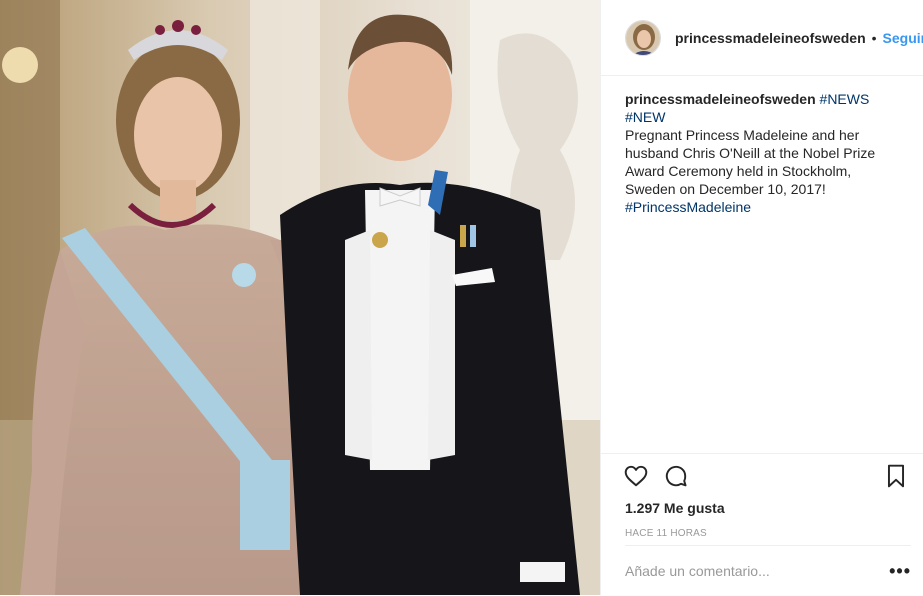 This screenshot has width=923, height=596. Describe the element at coordinates (676, 476) in the screenshot. I see `speech-bubble-icon` at that location.